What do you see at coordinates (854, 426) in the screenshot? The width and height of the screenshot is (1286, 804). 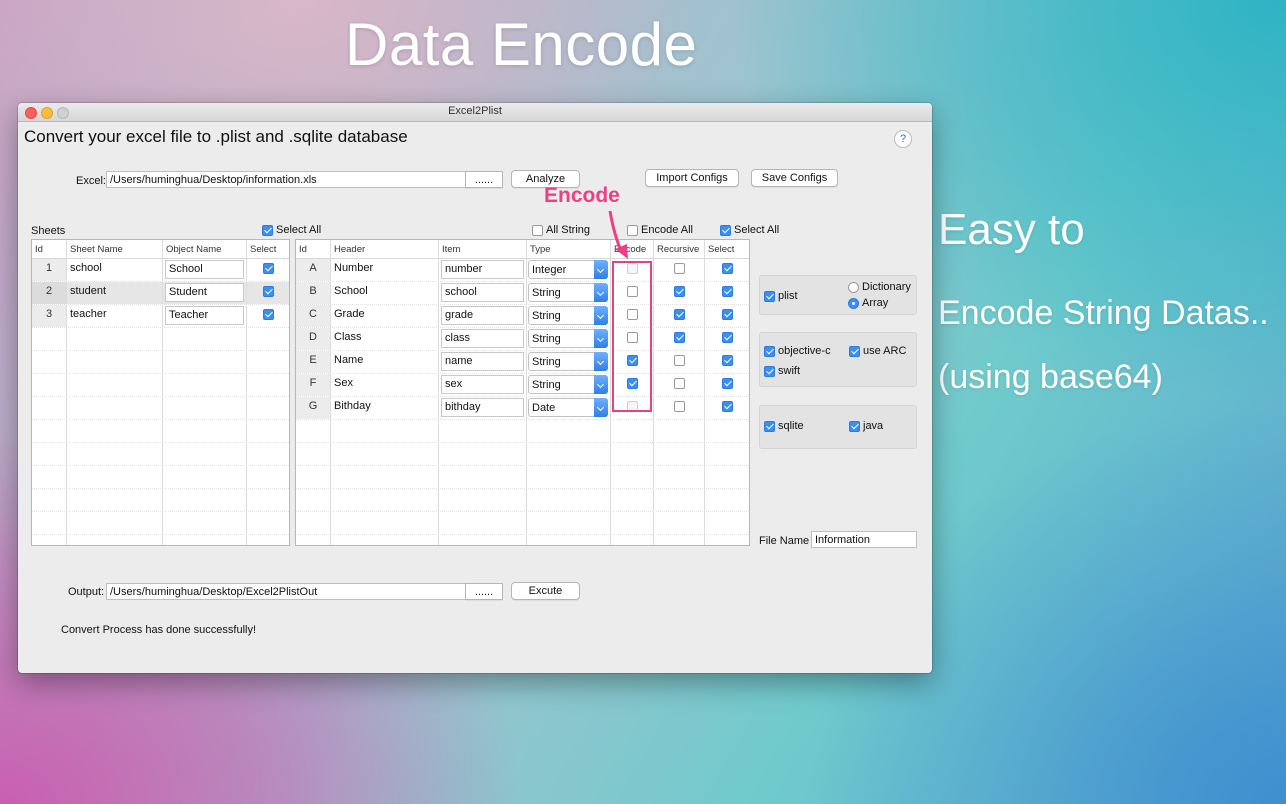 I see `java-checkbox` at bounding box center [854, 426].